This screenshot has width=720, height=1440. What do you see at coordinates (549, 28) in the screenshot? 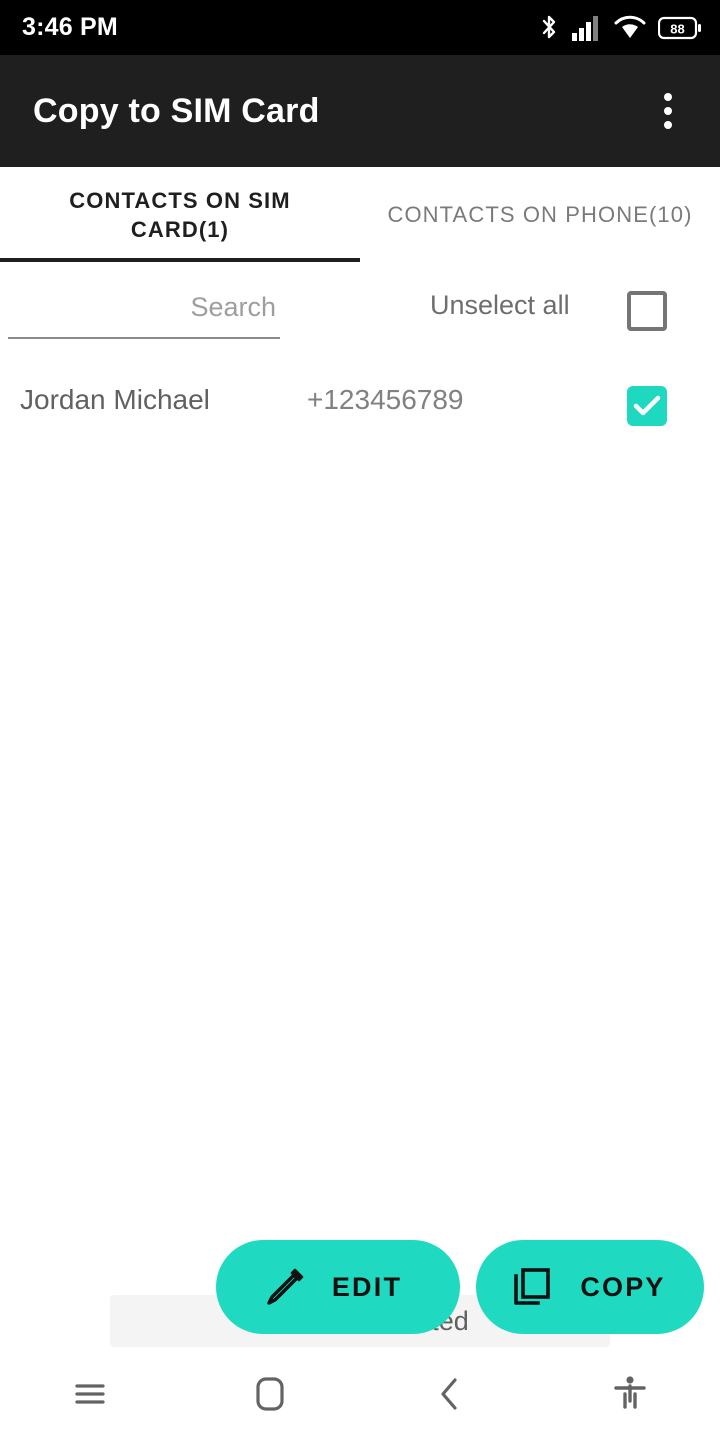
I see `bluetooth-icon` at bounding box center [549, 28].